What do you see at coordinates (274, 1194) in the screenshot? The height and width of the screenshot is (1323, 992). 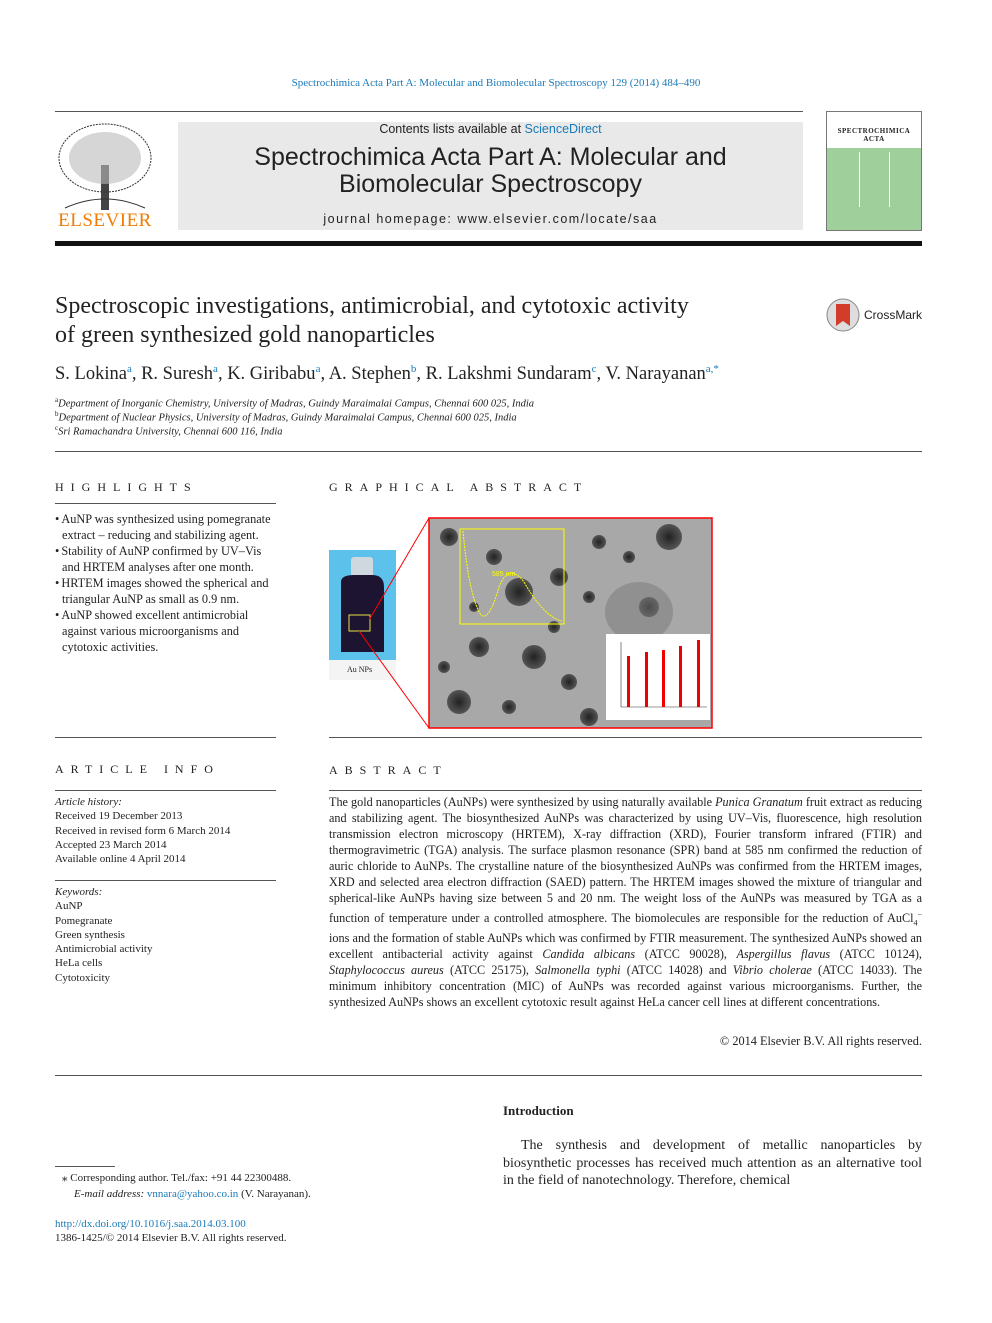 I see `email-suffix: (V. Narayanan).` at bounding box center [274, 1194].